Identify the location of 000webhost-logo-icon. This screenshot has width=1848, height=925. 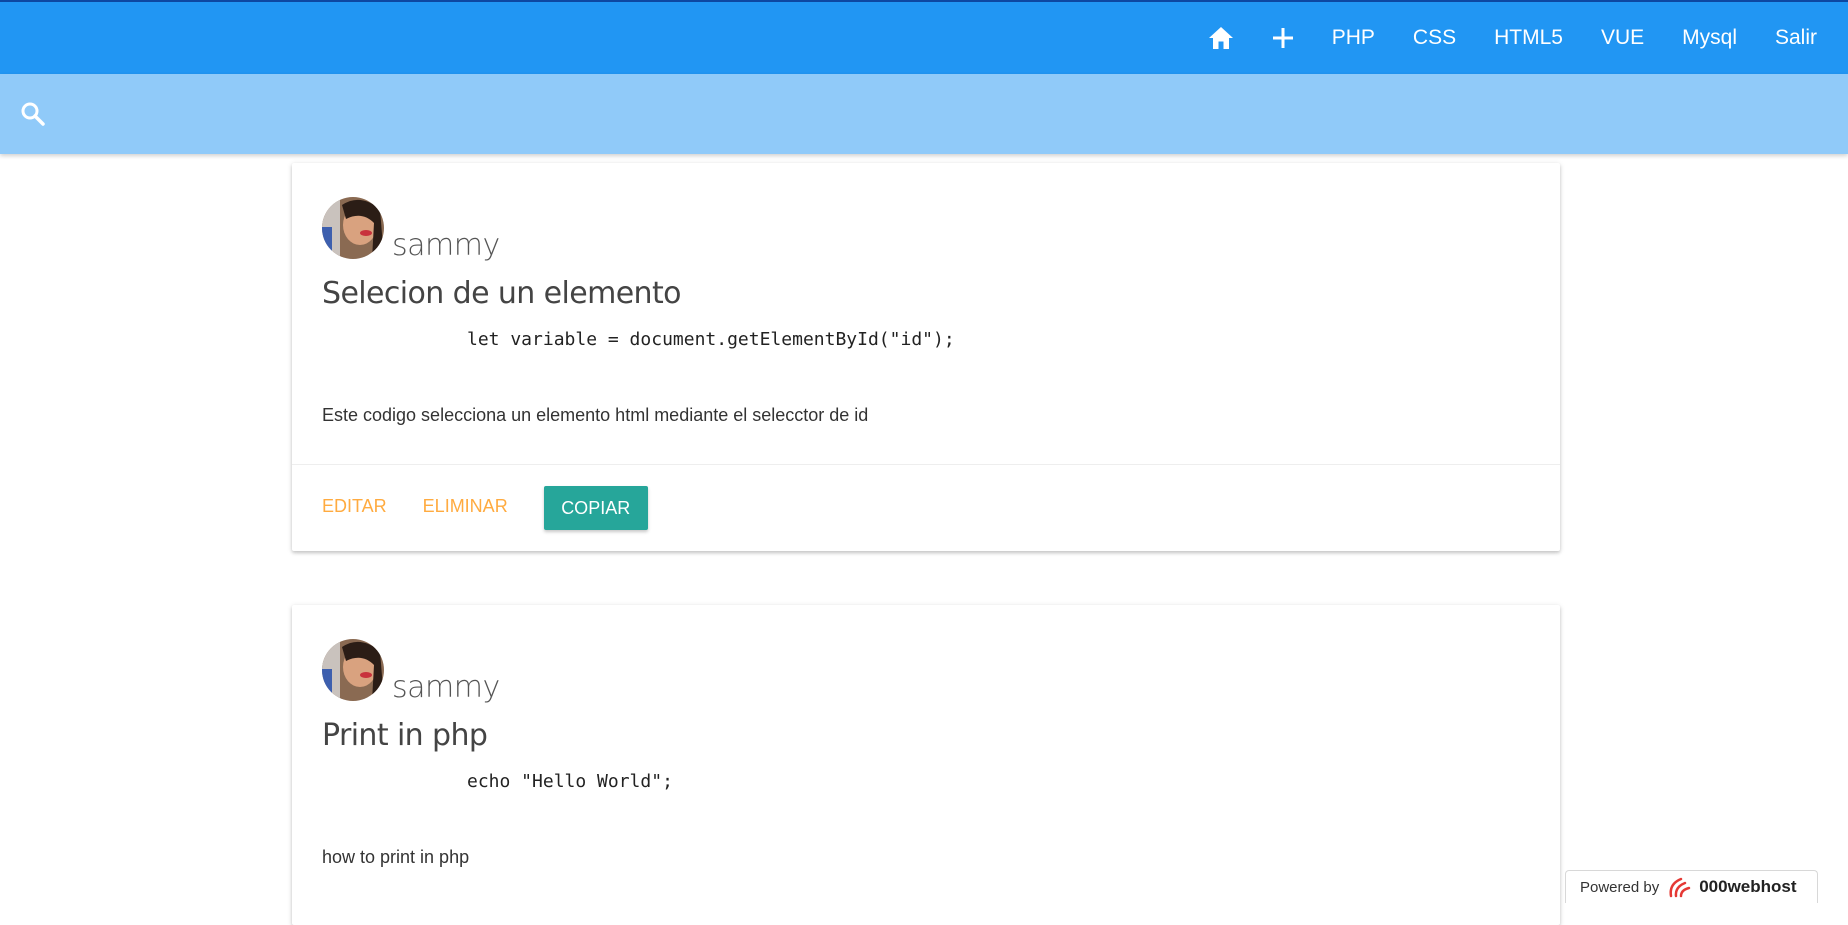
(1680, 887).